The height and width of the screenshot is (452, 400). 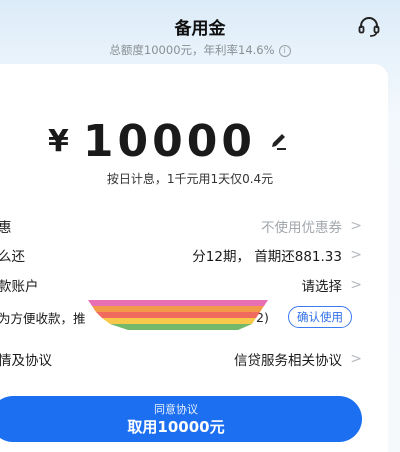 I want to click on repay-label: 么还, so click(x=12, y=257).